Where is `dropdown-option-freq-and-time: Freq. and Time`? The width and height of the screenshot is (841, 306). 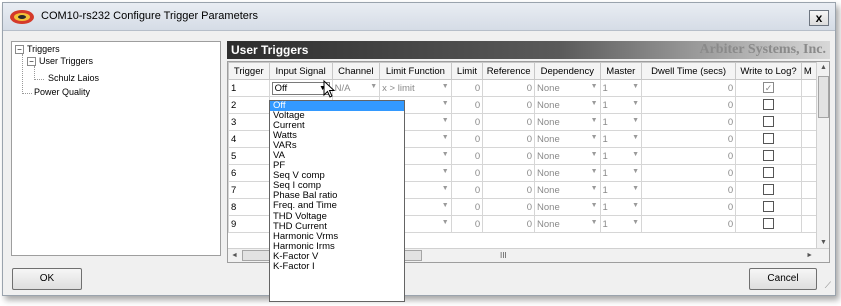 dropdown-option-freq-and-time: Freq. and Time is located at coordinates (337, 206).